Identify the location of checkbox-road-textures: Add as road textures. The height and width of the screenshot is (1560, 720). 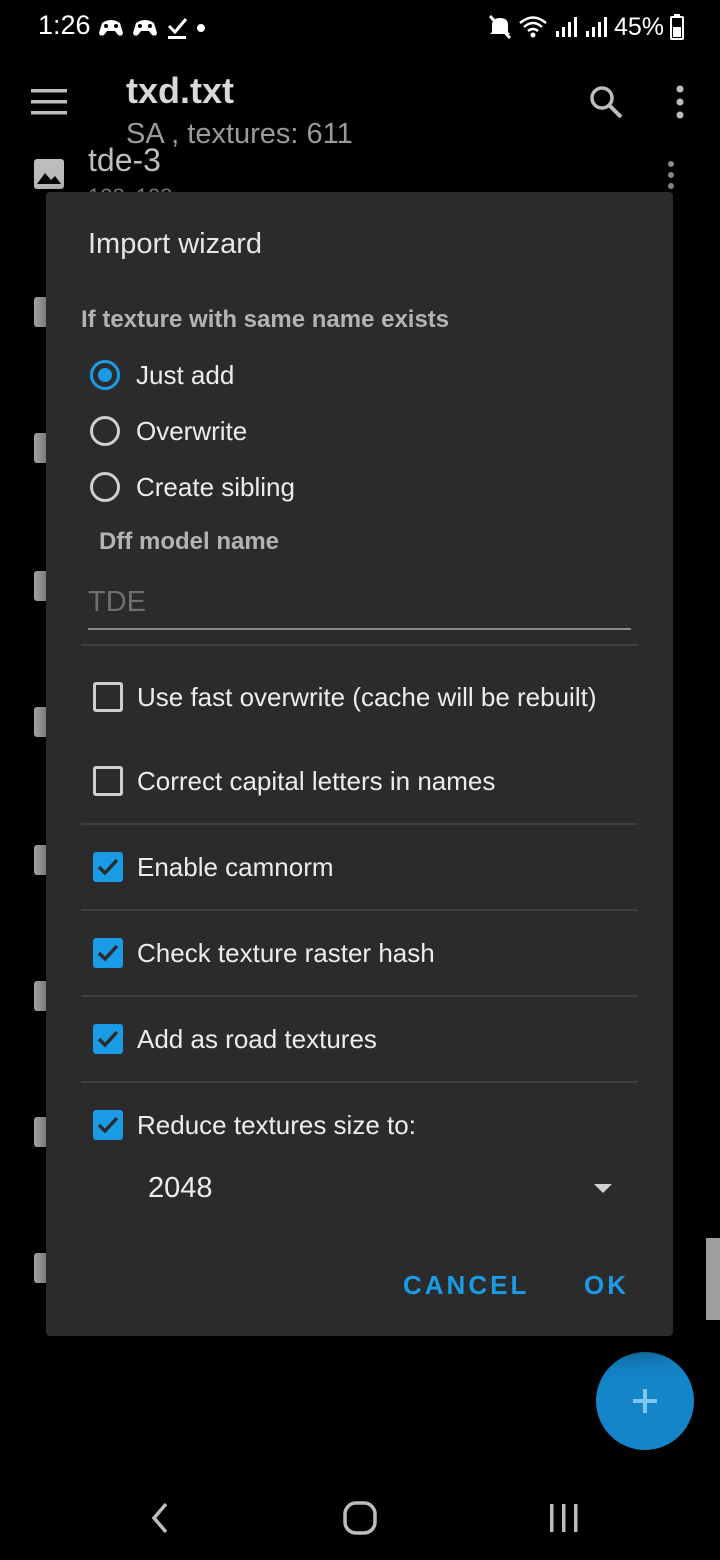
(235, 1039).